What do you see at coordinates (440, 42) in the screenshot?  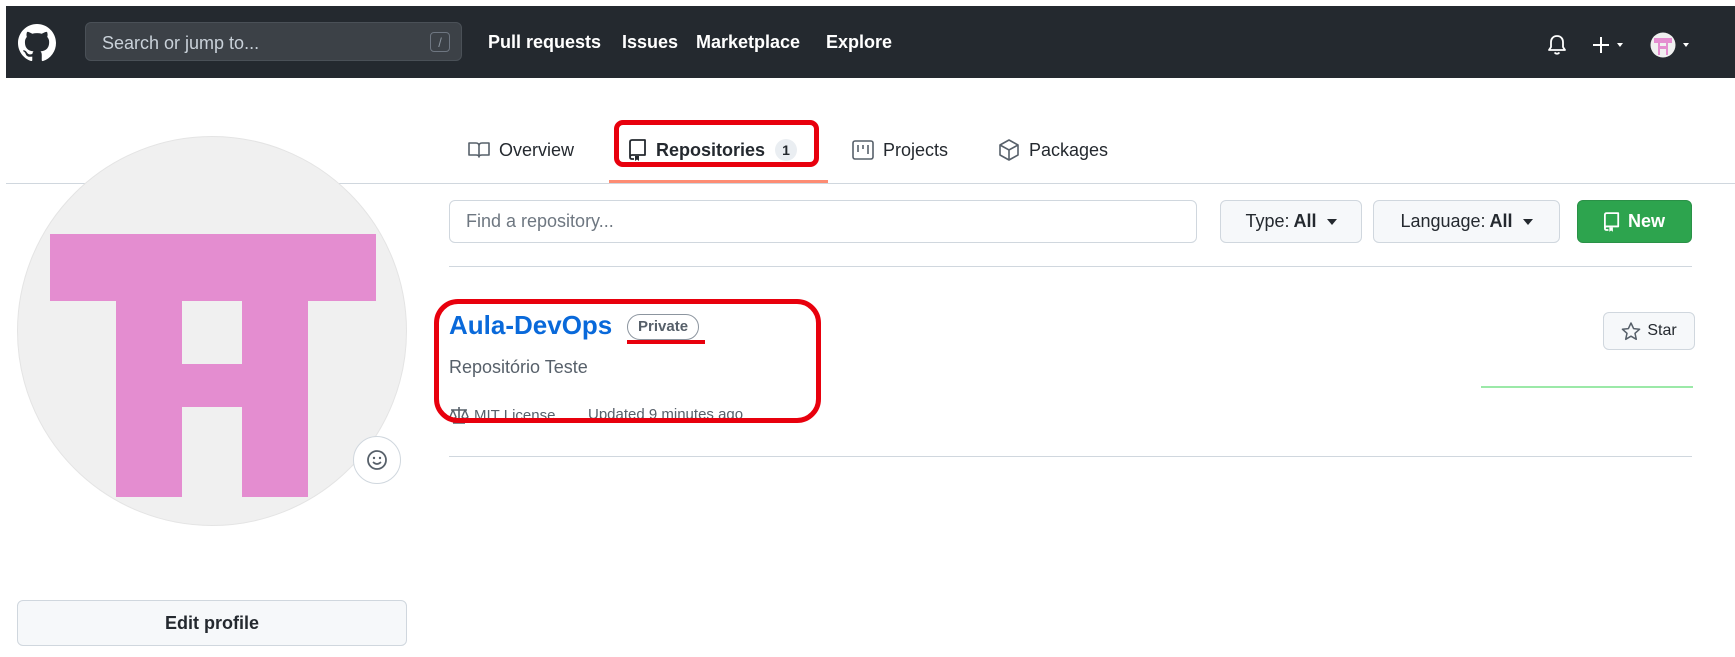 I see `slash-shortcut-icon: /` at bounding box center [440, 42].